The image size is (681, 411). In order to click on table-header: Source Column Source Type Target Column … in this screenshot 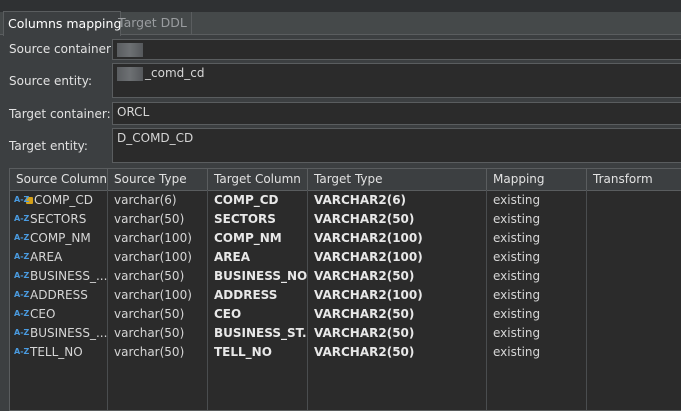, I will do `click(345, 180)`.